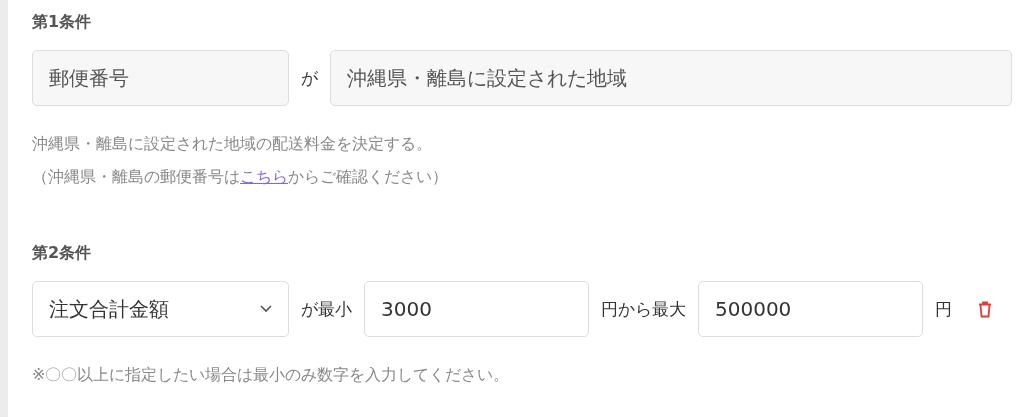  What do you see at coordinates (271, 375) in the screenshot?
I see `help-text: ※〇〇以上に指定したい場合は最小のみ数字を入力してください。` at bounding box center [271, 375].